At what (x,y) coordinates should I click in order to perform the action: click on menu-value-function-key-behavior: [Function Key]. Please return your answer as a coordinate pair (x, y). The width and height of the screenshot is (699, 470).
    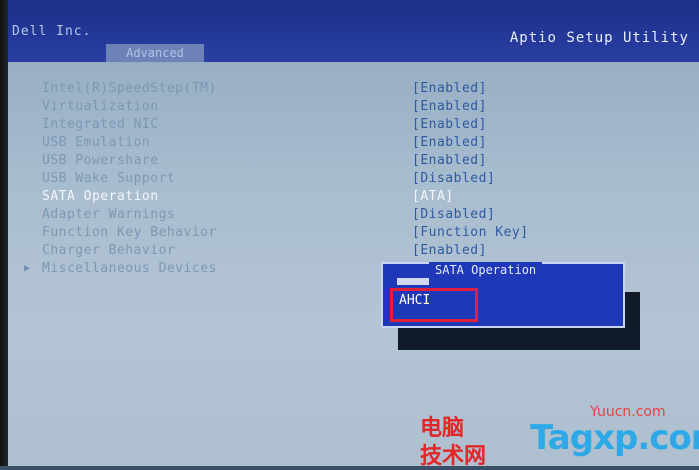
    Looking at the image, I should click on (470, 233).